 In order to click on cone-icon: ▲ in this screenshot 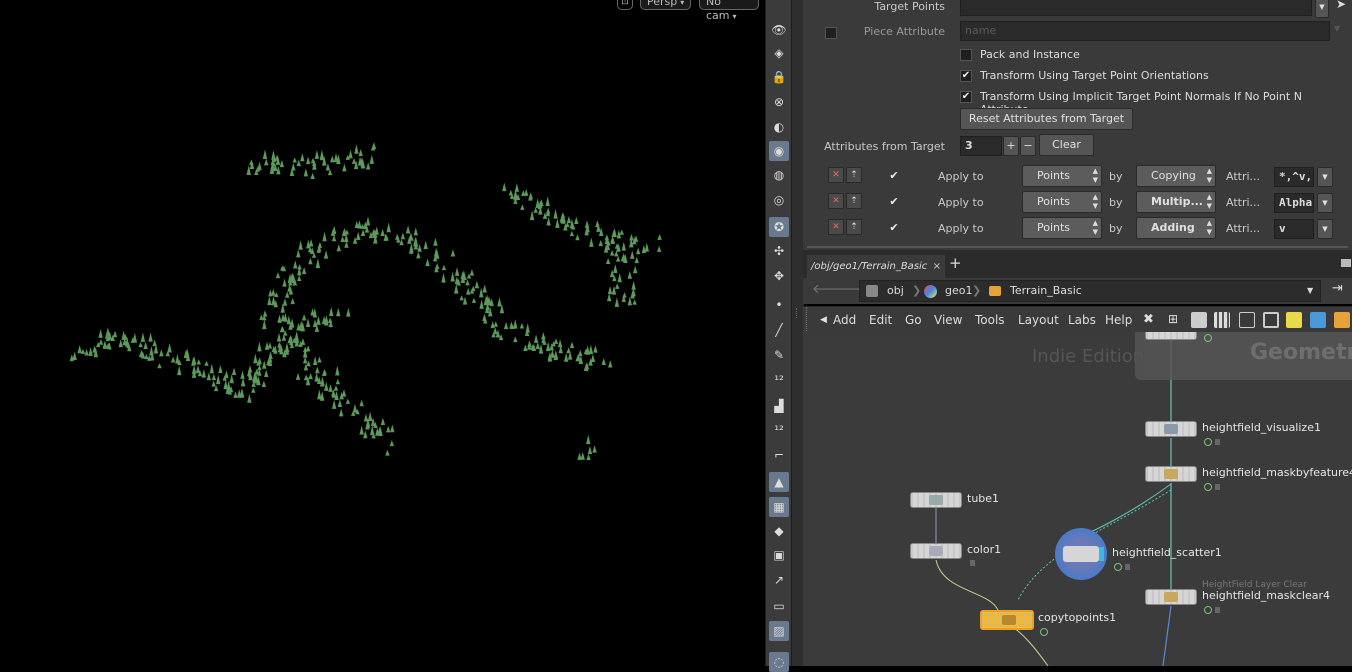, I will do `click(779, 482)`.